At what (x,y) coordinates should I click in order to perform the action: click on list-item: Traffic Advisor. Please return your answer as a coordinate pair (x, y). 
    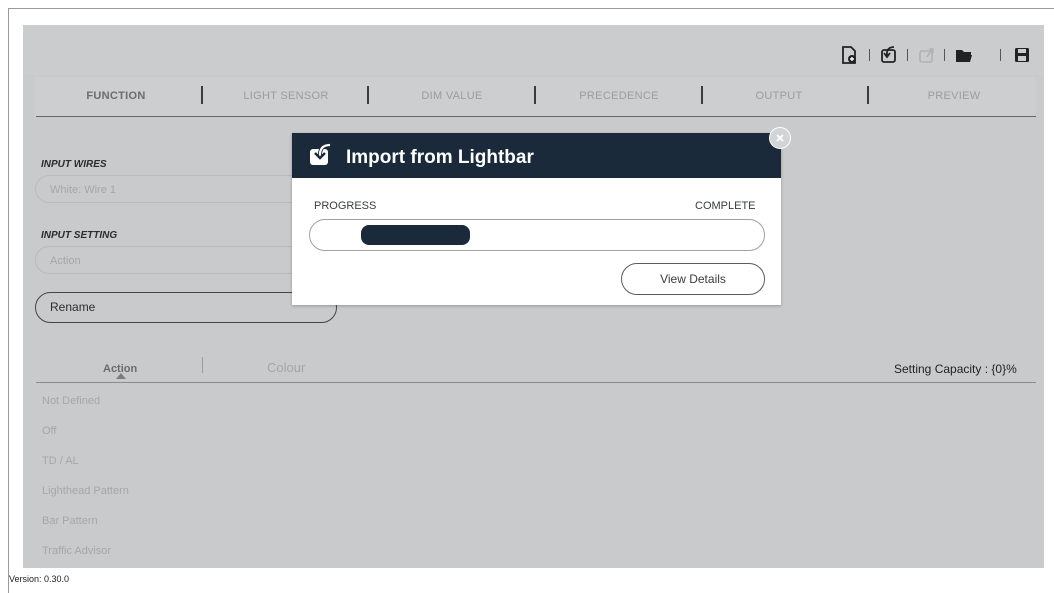
    Looking at the image, I should click on (76, 551).